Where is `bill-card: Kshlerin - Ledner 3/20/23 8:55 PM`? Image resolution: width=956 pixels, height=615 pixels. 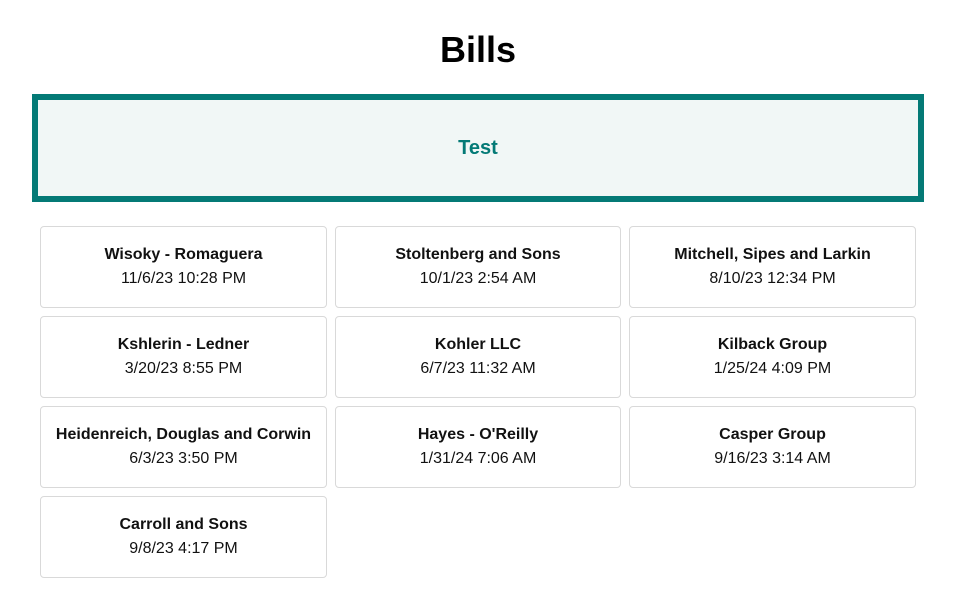 bill-card: Kshlerin - Ledner 3/20/23 8:55 PM is located at coordinates (183, 357).